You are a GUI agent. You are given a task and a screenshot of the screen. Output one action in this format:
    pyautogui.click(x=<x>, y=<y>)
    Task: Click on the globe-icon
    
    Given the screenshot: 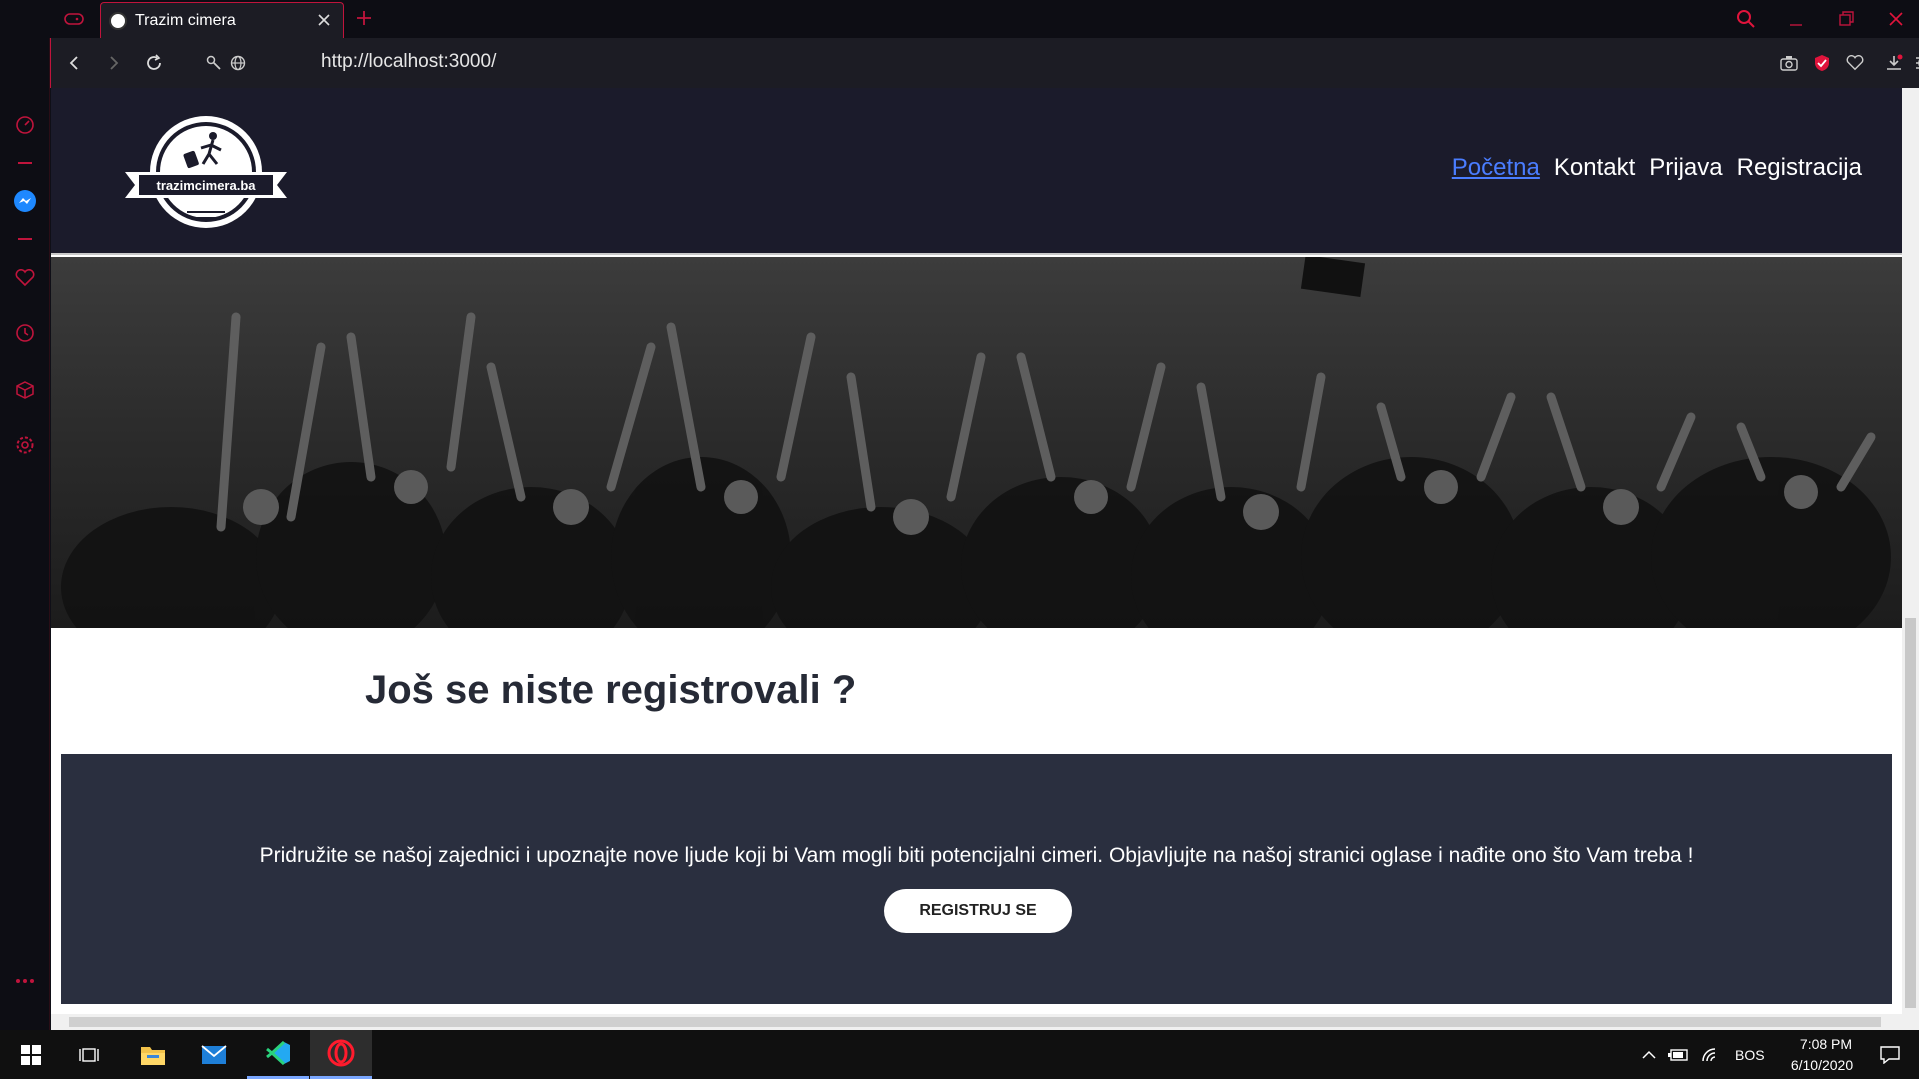 What is the action you would take?
    pyautogui.click(x=238, y=63)
    